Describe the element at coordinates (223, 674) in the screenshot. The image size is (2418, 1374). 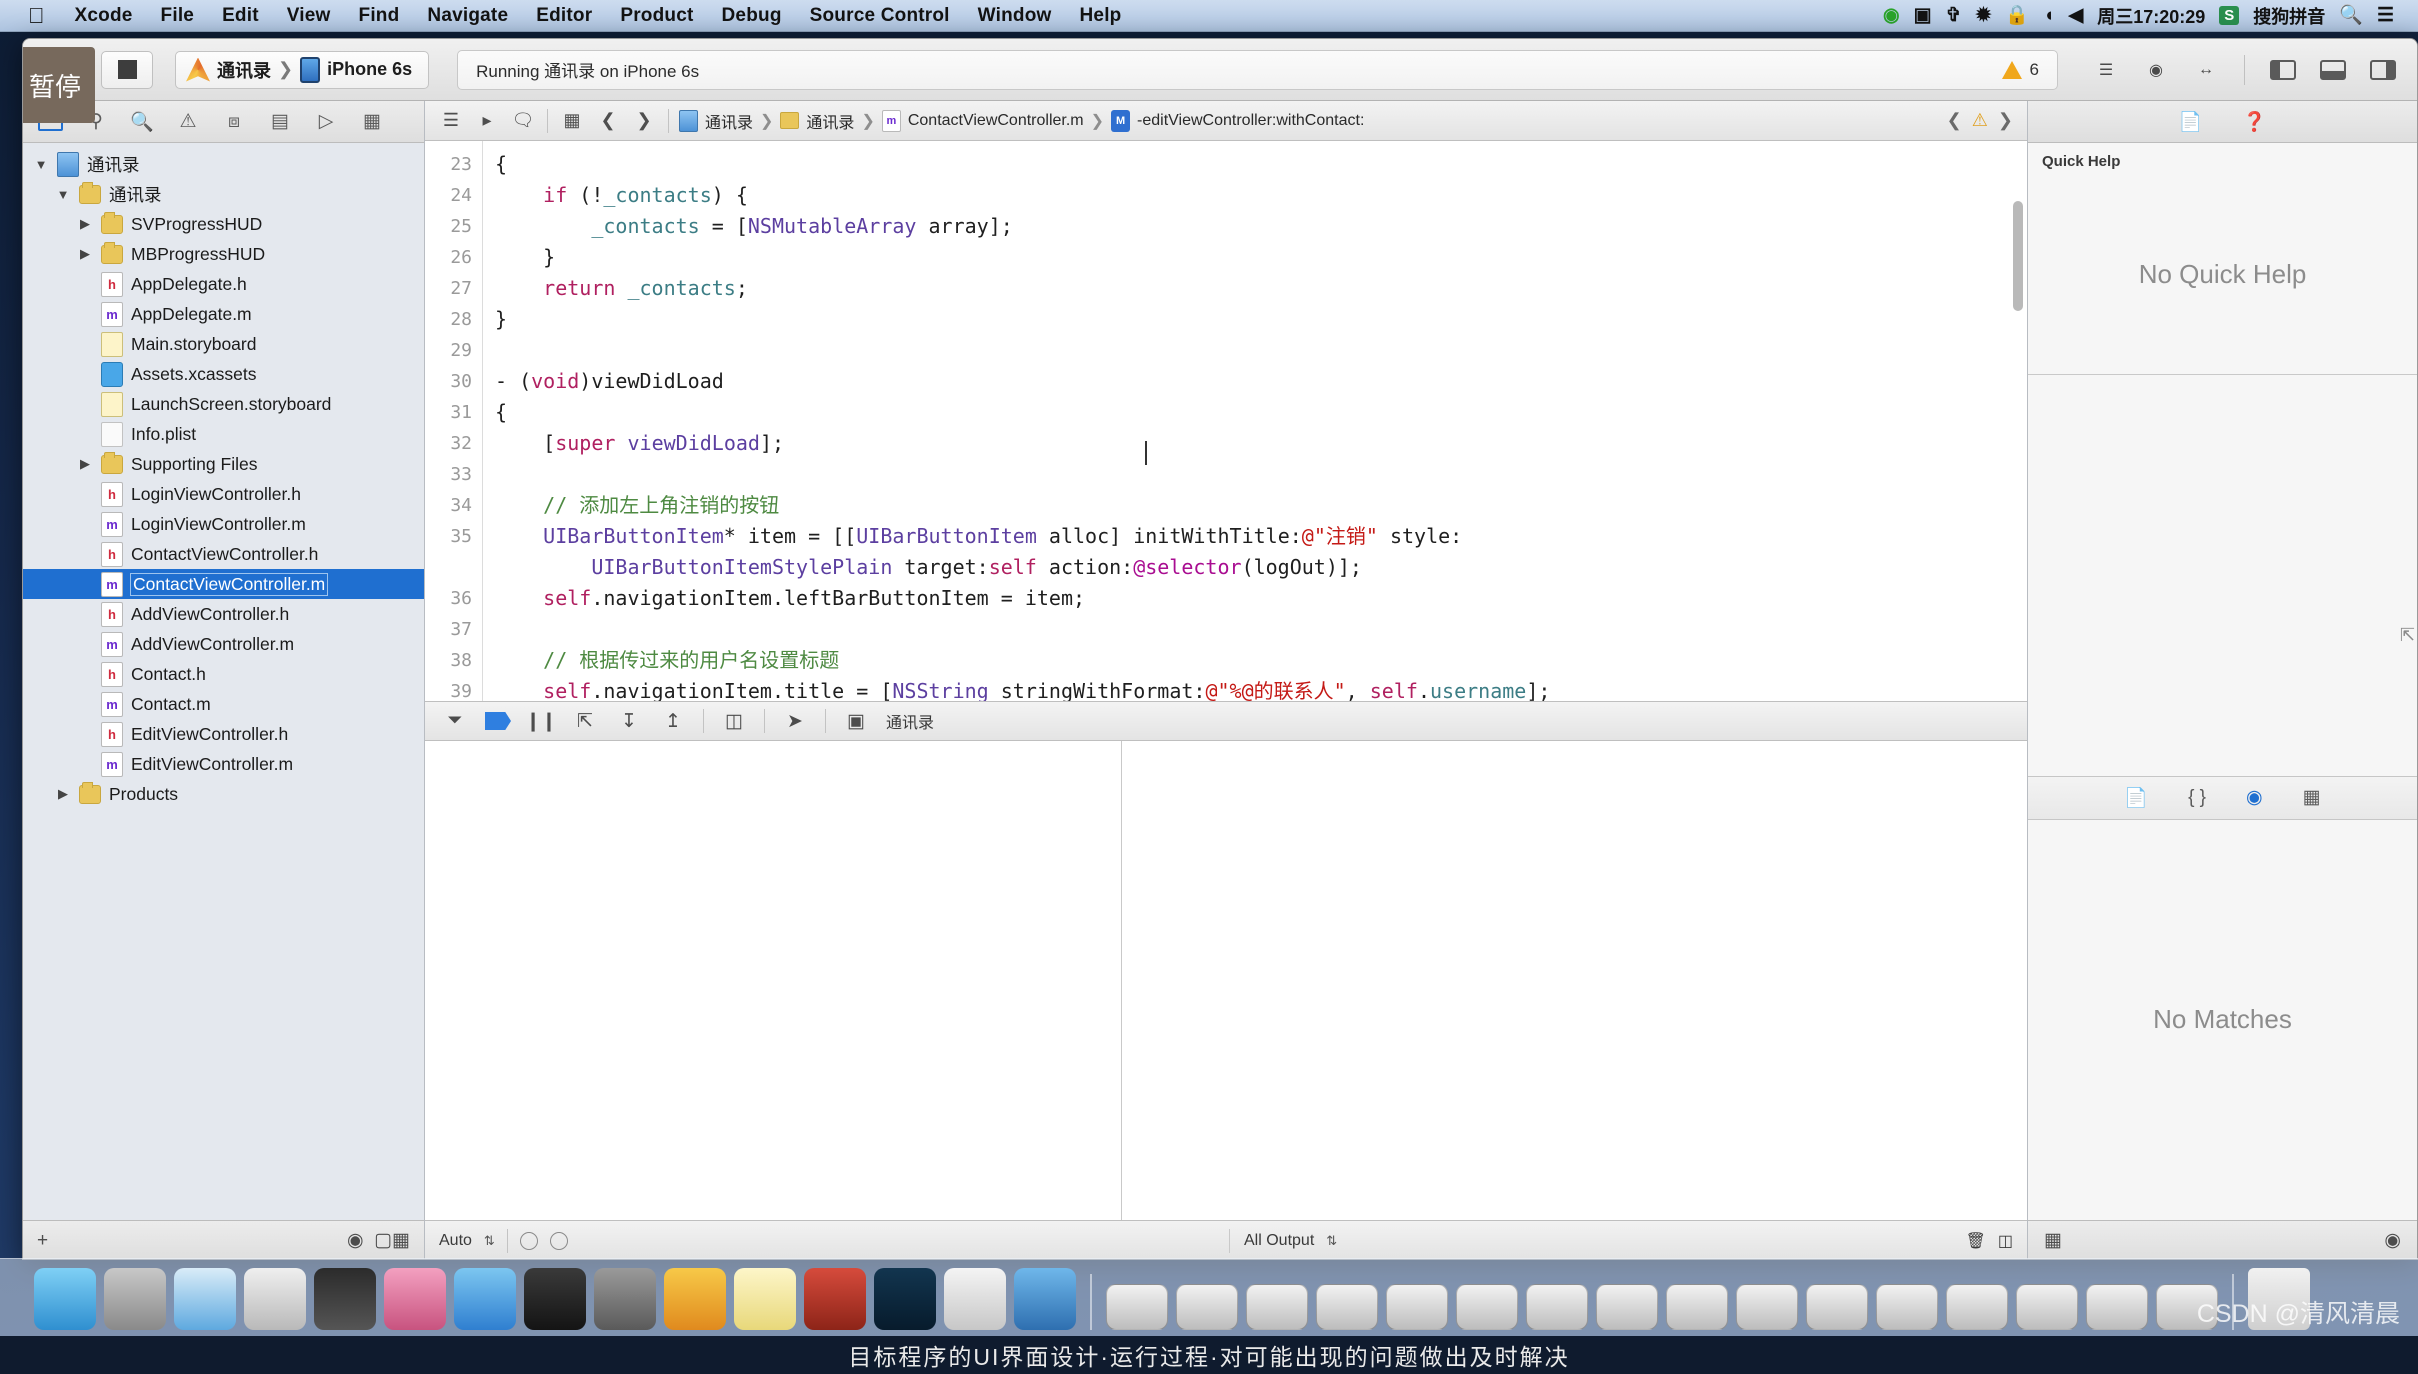
I see `file-tree-row: h Contact.h` at that location.